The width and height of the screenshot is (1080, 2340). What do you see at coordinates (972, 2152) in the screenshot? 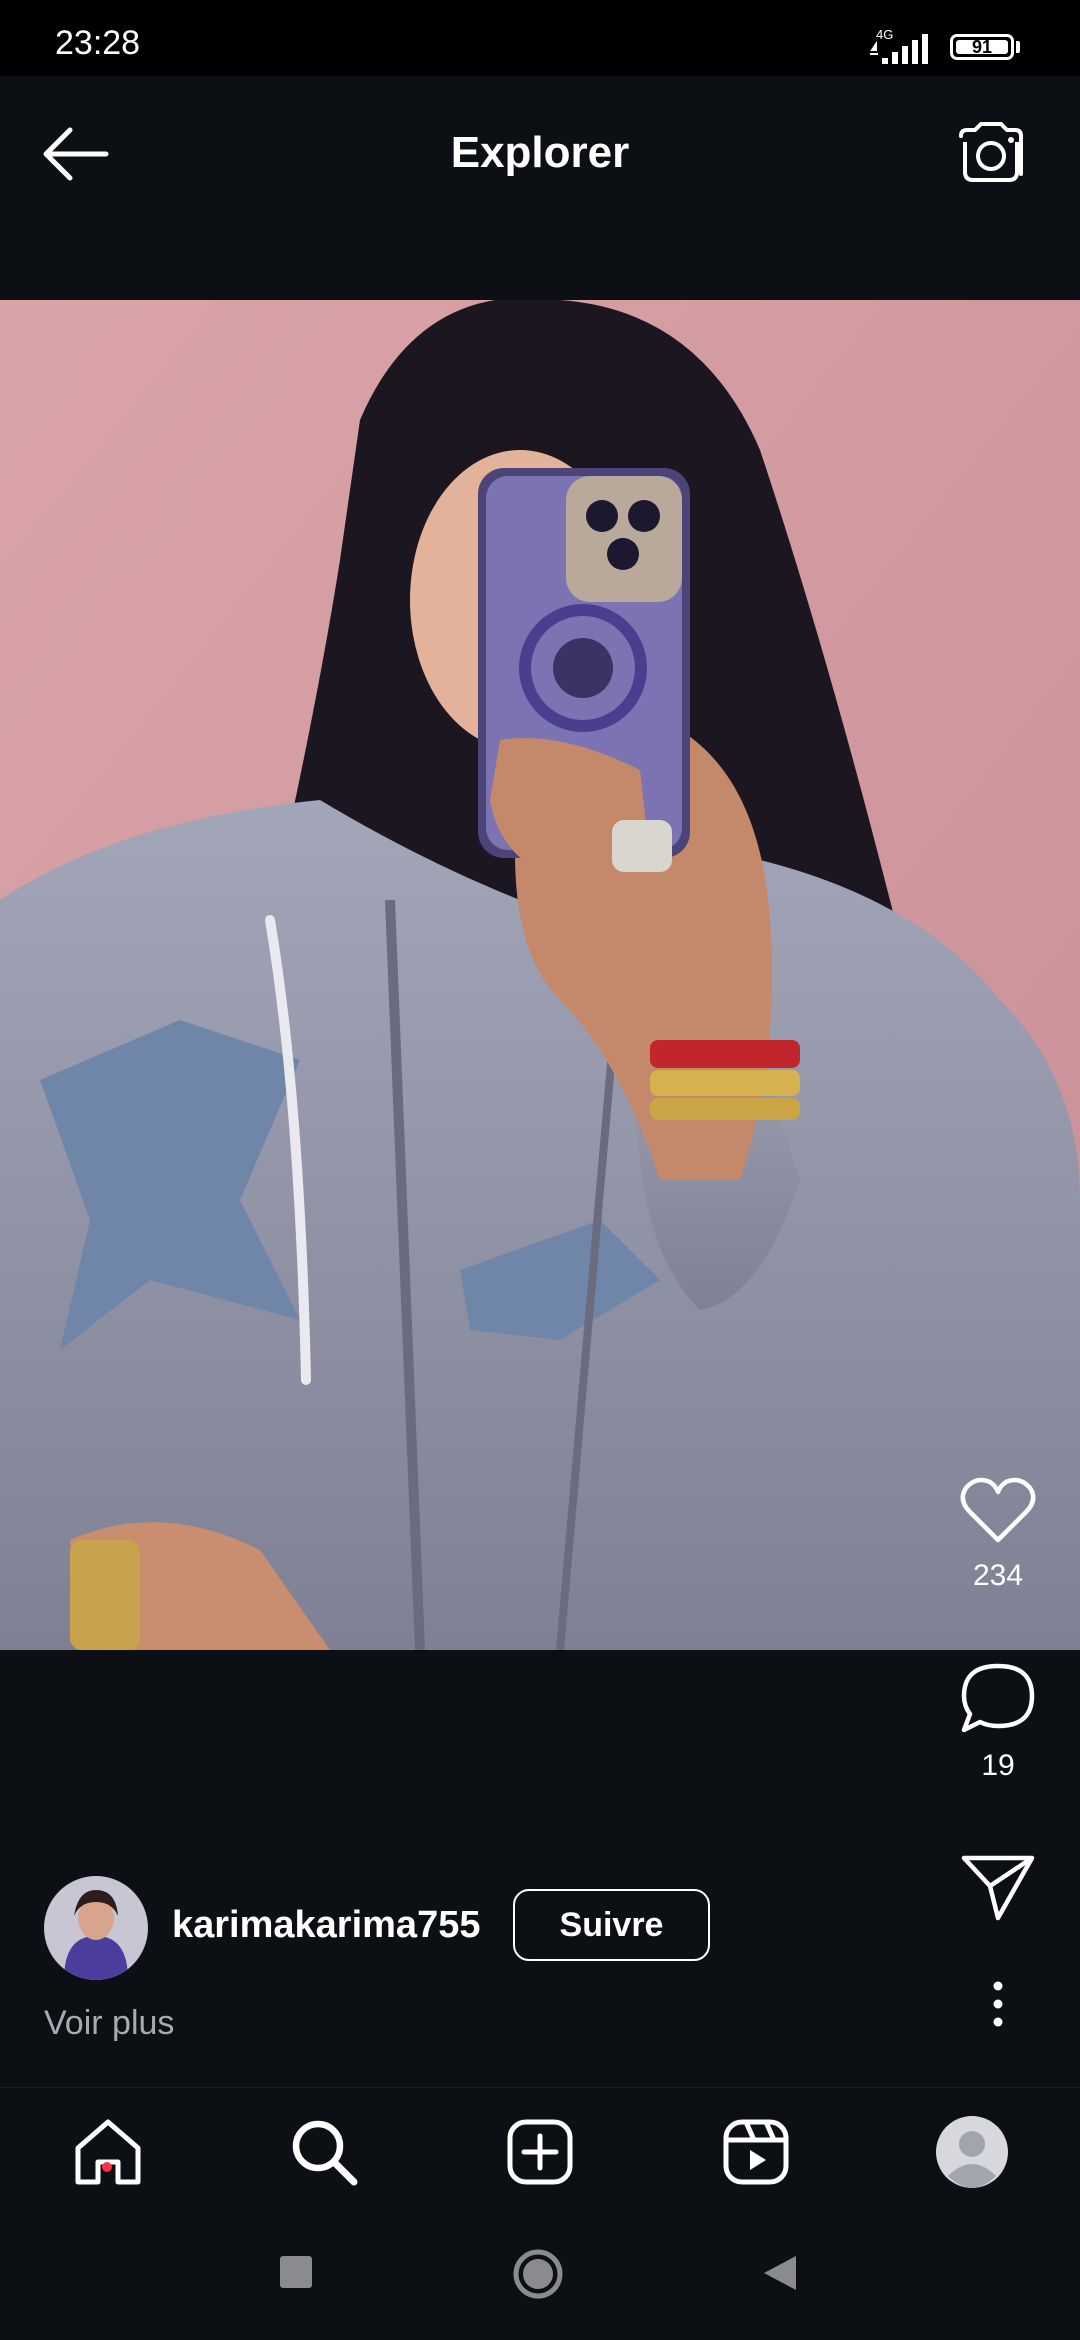
I see `profile-avatar-icon` at bounding box center [972, 2152].